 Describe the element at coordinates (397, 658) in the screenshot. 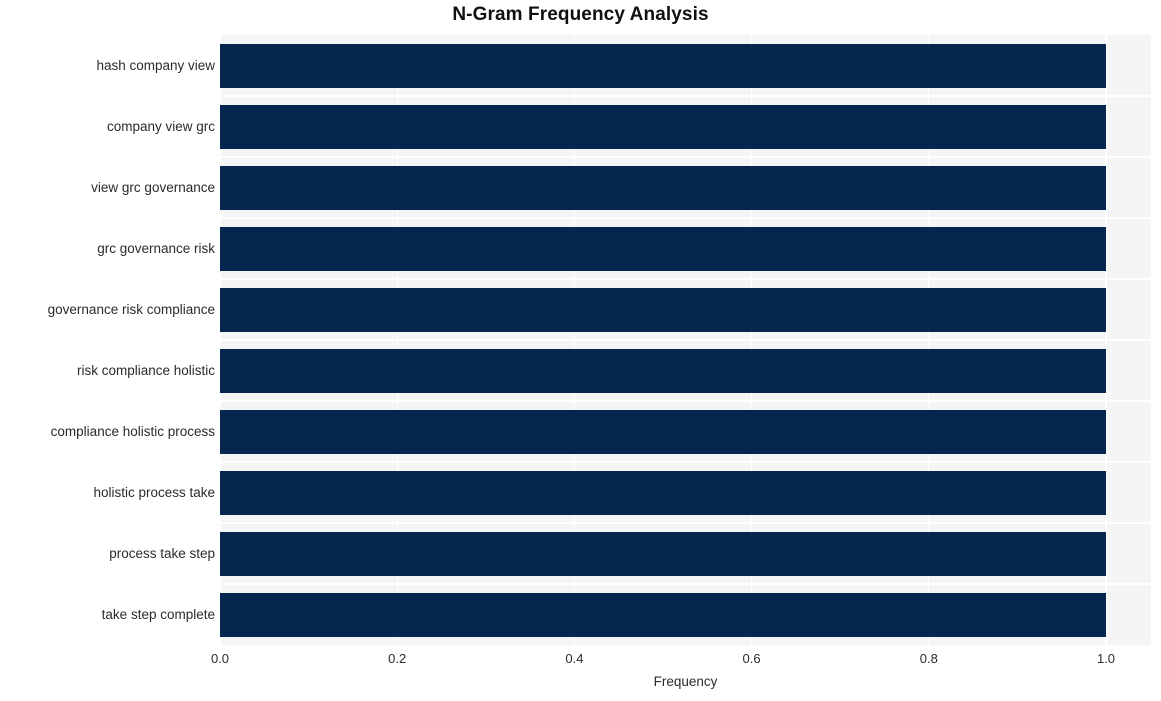

I see `x-axis-tick-label: 0.2` at that location.